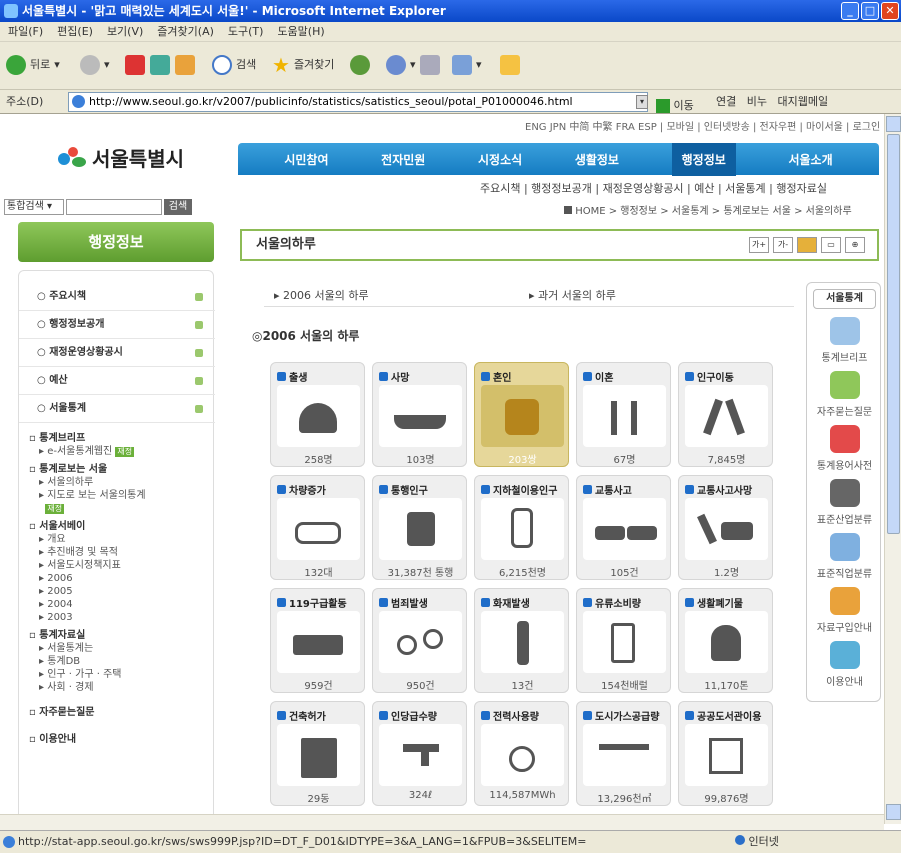  What do you see at coordinates (810, 159) in the screenshot?
I see `gnb-about: 서울소개` at bounding box center [810, 159].